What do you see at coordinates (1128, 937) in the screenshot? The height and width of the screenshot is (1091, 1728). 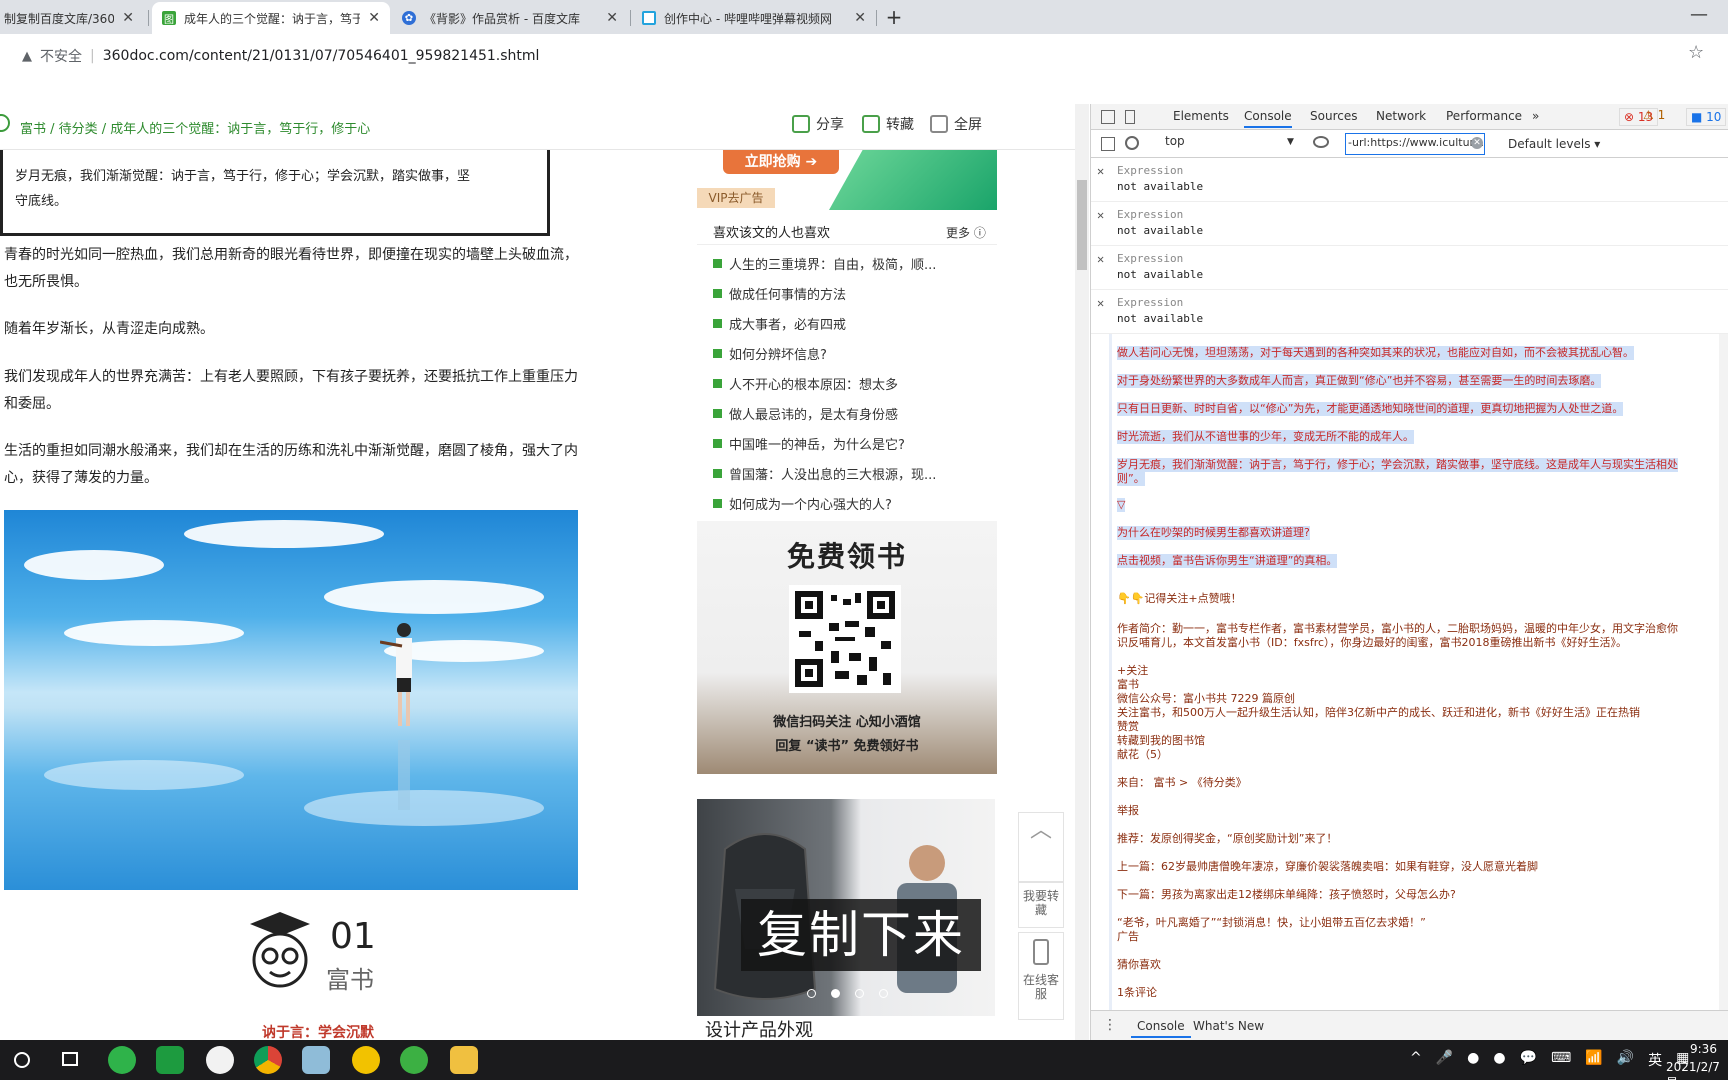 I see `console-line: 广告` at bounding box center [1128, 937].